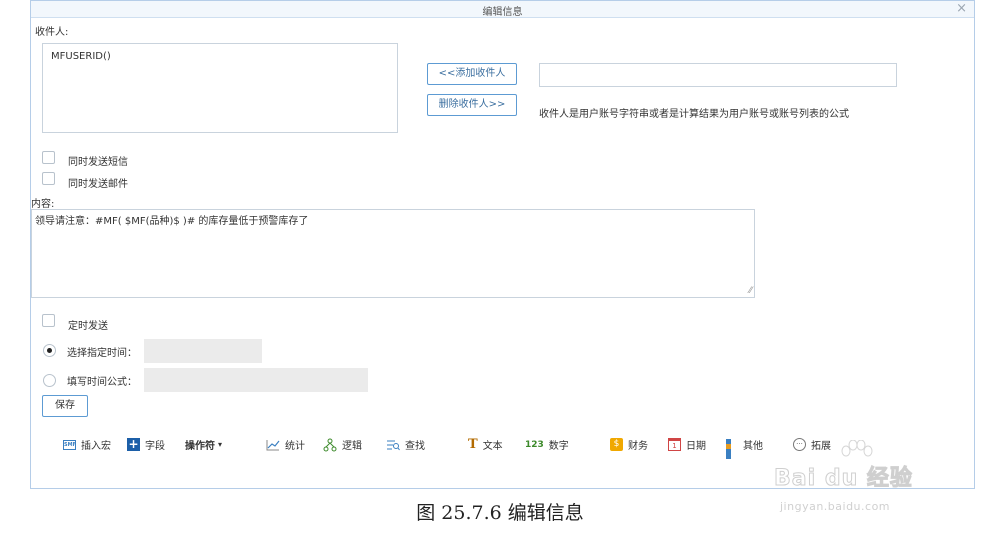  I want to click on dialog-title: 编辑信息, so click(502, 12).